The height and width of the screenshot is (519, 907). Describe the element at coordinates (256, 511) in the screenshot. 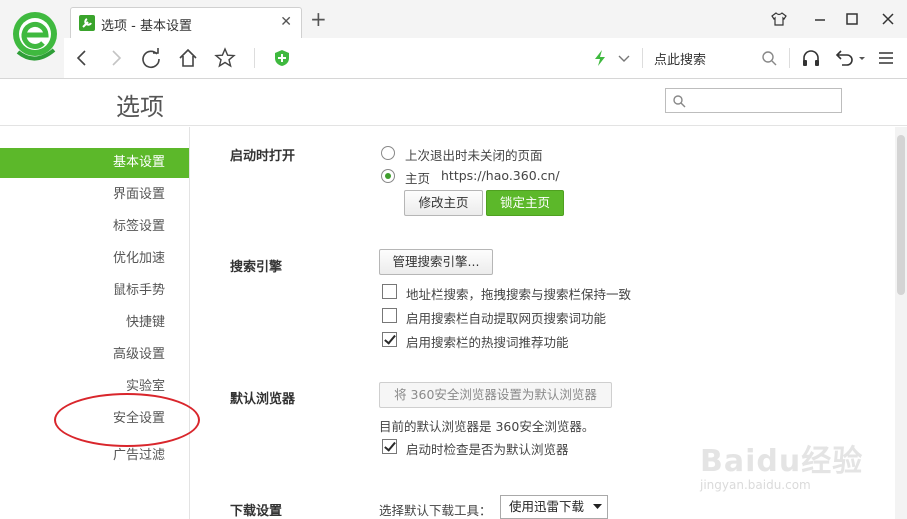

I see `download-section-label: 下载设置` at that location.